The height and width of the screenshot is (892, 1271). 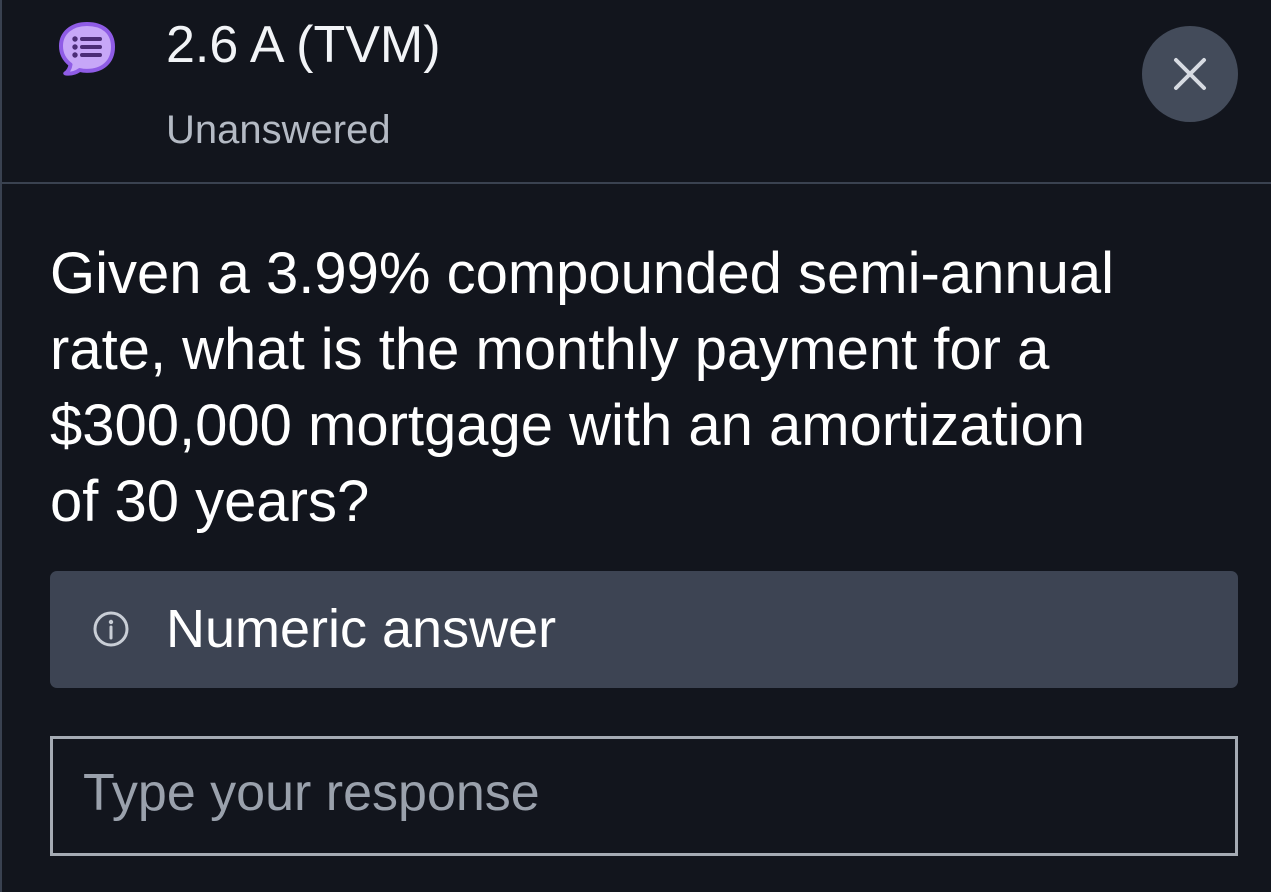 What do you see at coordinates (210, 501) in the screenshot?
I see `question-line: of 30 years?` at bounding box center [210, 501].